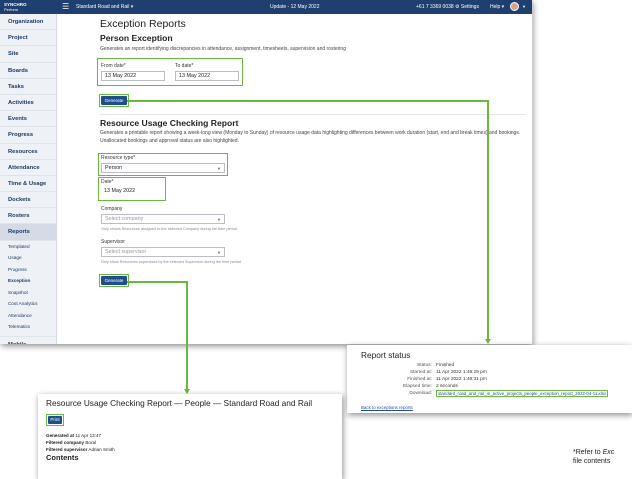  Describe the element at coordinates (488, 220) in the screenshot. I see `connector-to-status-down` at that location.